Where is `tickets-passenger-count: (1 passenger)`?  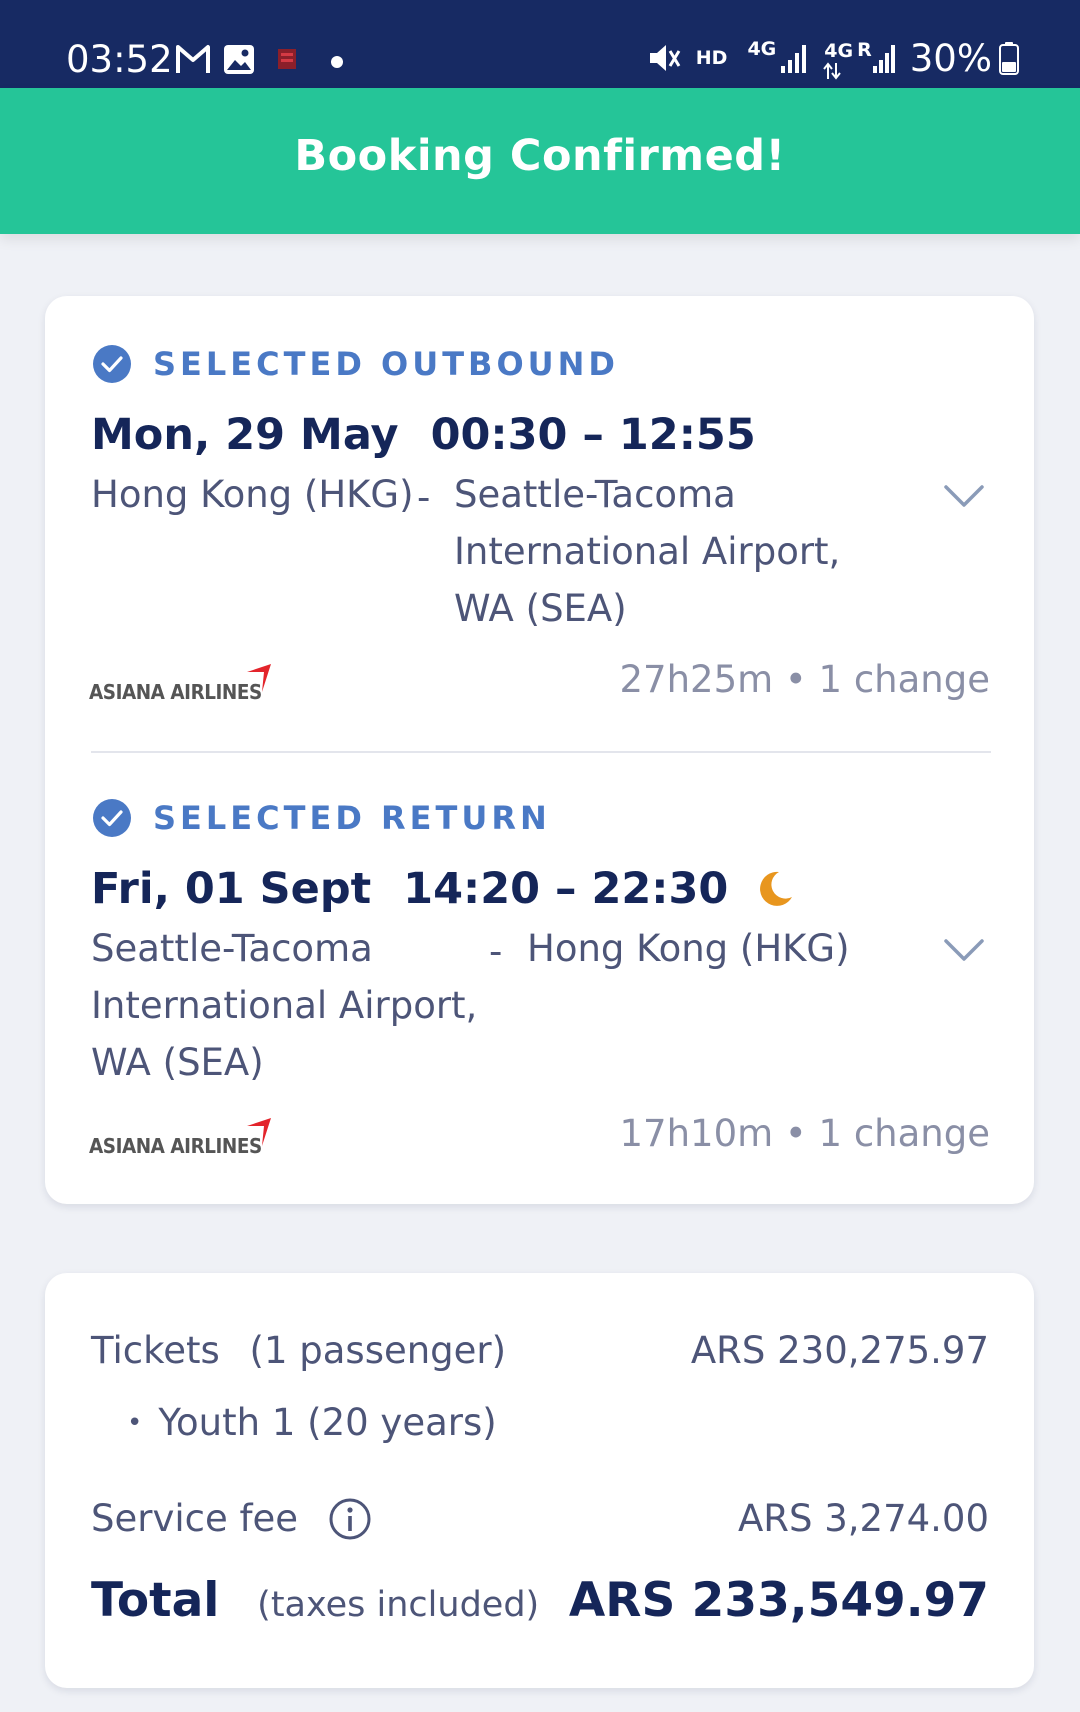
tickets-passenger-count: (1 passenger) is located at coordinates (378, 1350).